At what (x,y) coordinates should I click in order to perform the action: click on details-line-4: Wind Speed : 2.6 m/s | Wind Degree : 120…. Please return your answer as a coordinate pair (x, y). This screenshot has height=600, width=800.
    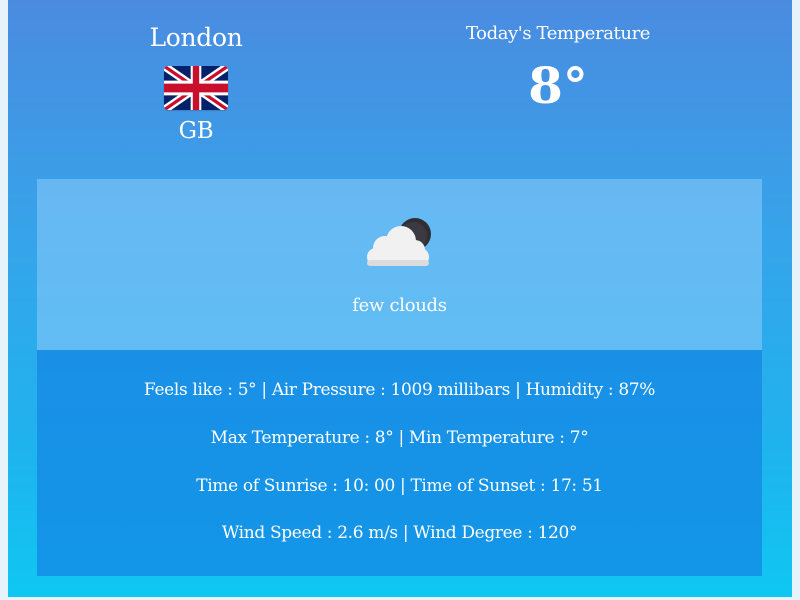
    Looking at the image, I should click on (399, 533).